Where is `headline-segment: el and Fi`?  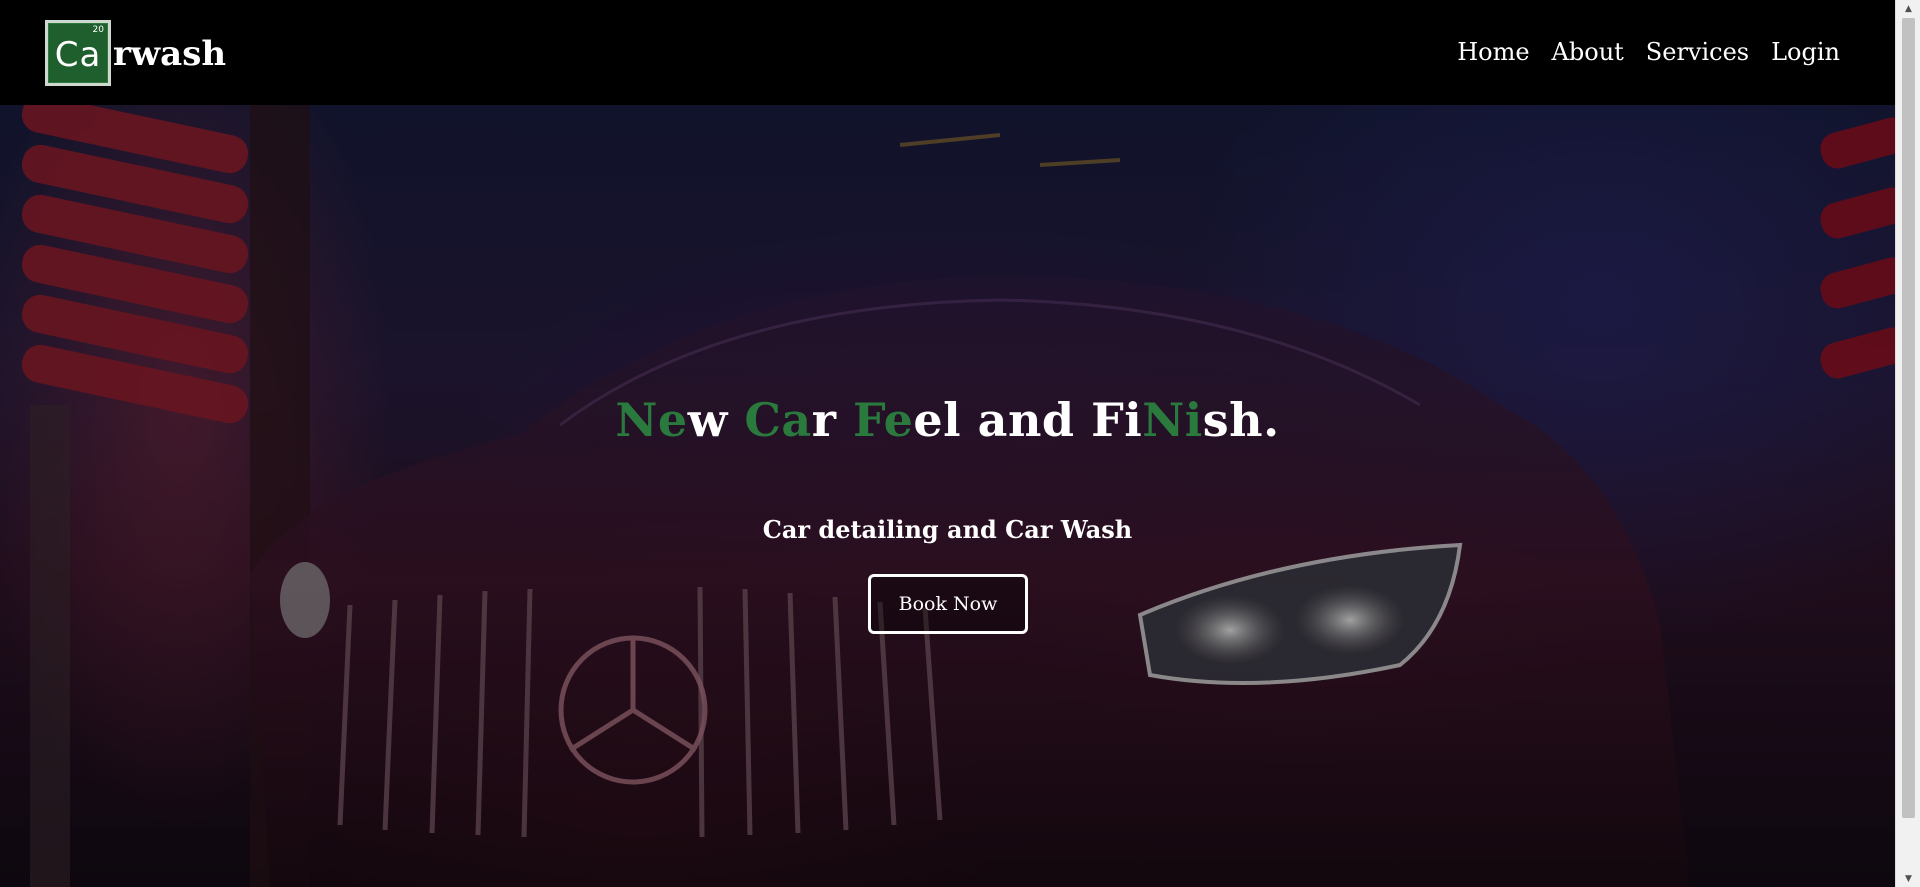
headline-segment: el and Fi is located at coordinates (1028, 420).